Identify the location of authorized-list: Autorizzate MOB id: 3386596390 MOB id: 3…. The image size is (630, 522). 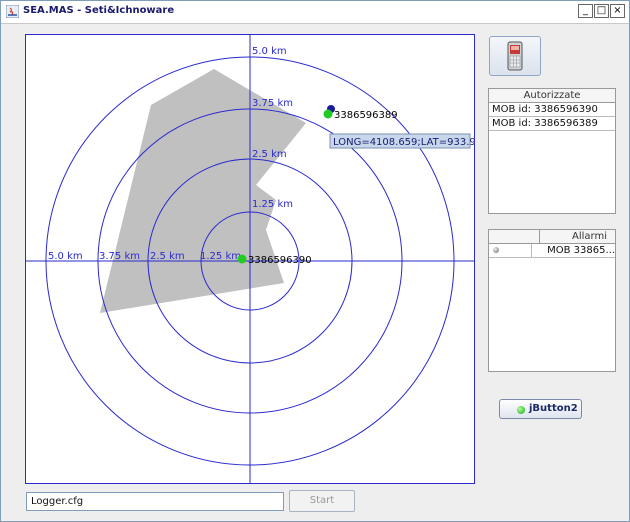
(552, 151).